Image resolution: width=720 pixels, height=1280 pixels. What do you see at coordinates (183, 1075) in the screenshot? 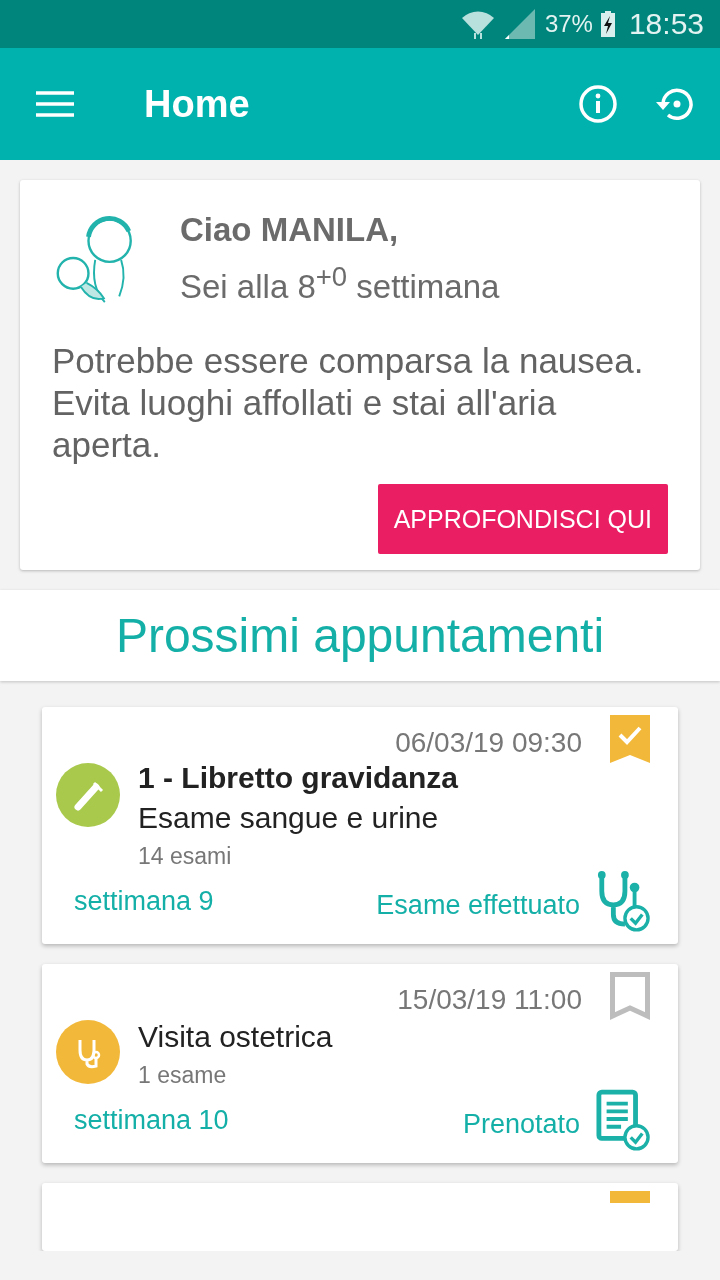
I see `exam-count: 1 esame` at bounding box center [183, 1075].